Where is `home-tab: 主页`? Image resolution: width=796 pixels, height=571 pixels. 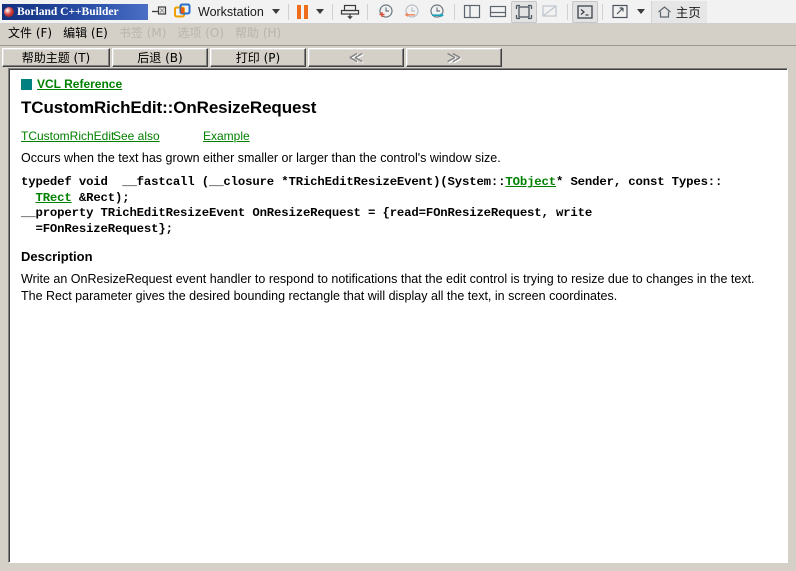 home-tab: 主页 is located at coordinates (678, 11).